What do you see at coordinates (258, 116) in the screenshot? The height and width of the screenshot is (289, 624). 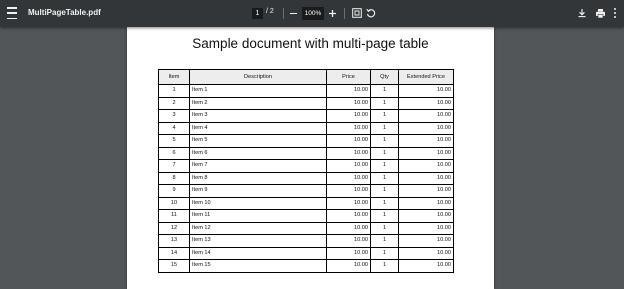 I see `cell-description: Item 3` at bounding box center [258, 116].